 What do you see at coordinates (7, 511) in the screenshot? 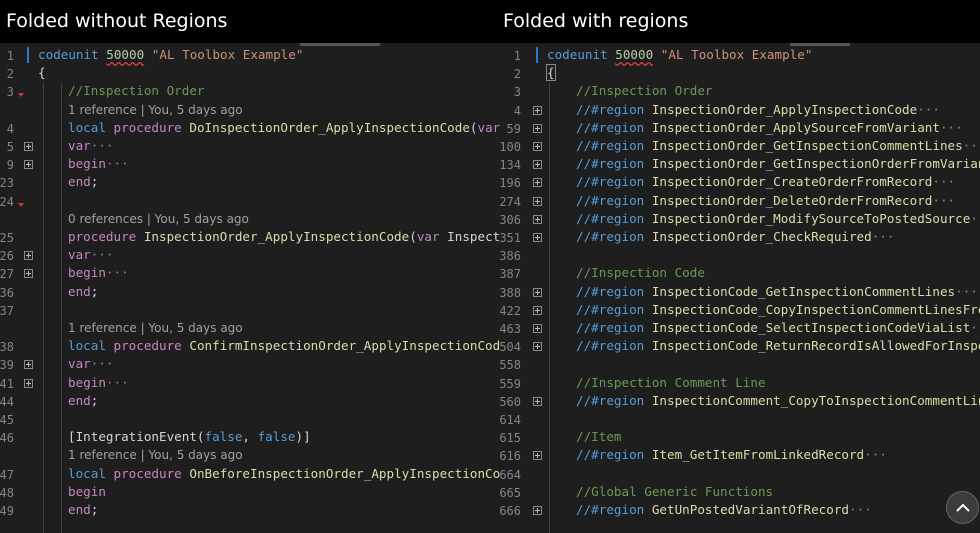
I see `line-number: 49` at bounding box center [7, 511].